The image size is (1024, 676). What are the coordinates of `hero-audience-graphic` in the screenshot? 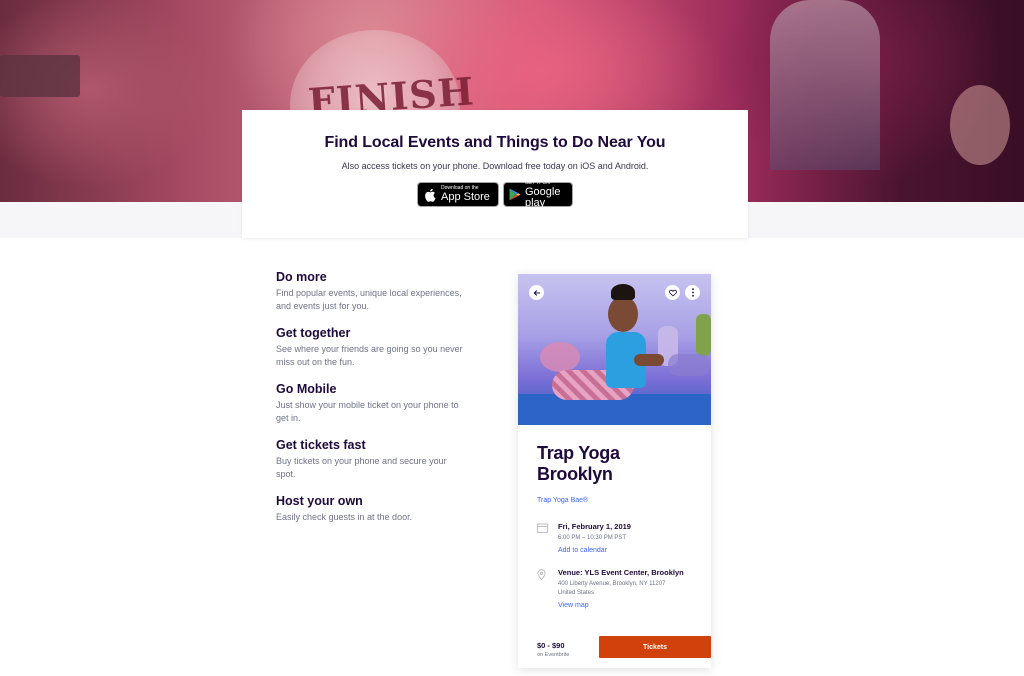 It's located at (980, 125).